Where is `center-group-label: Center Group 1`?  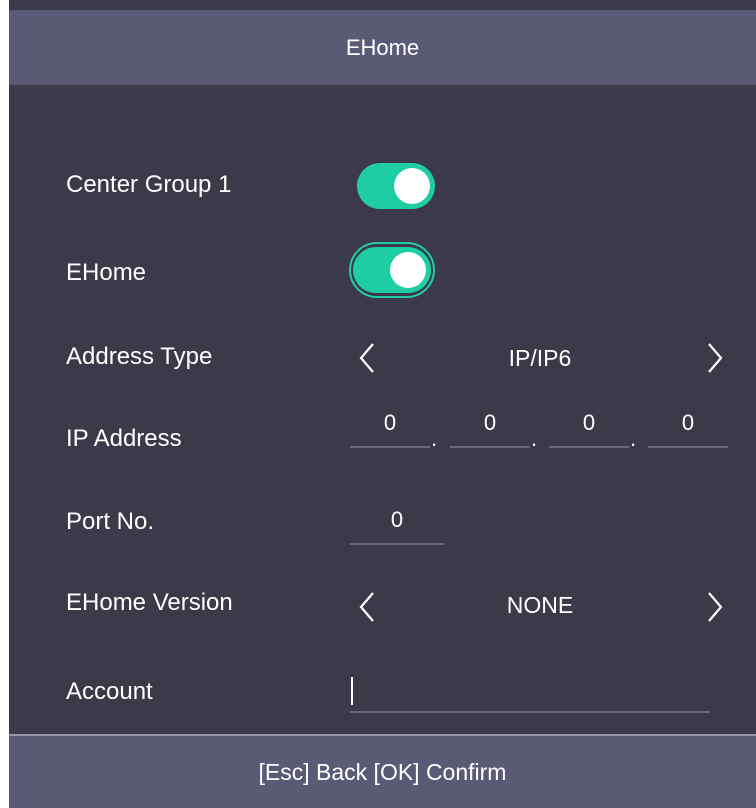 center-group-label: Center Group 1 is located at coordinates (149, 184).